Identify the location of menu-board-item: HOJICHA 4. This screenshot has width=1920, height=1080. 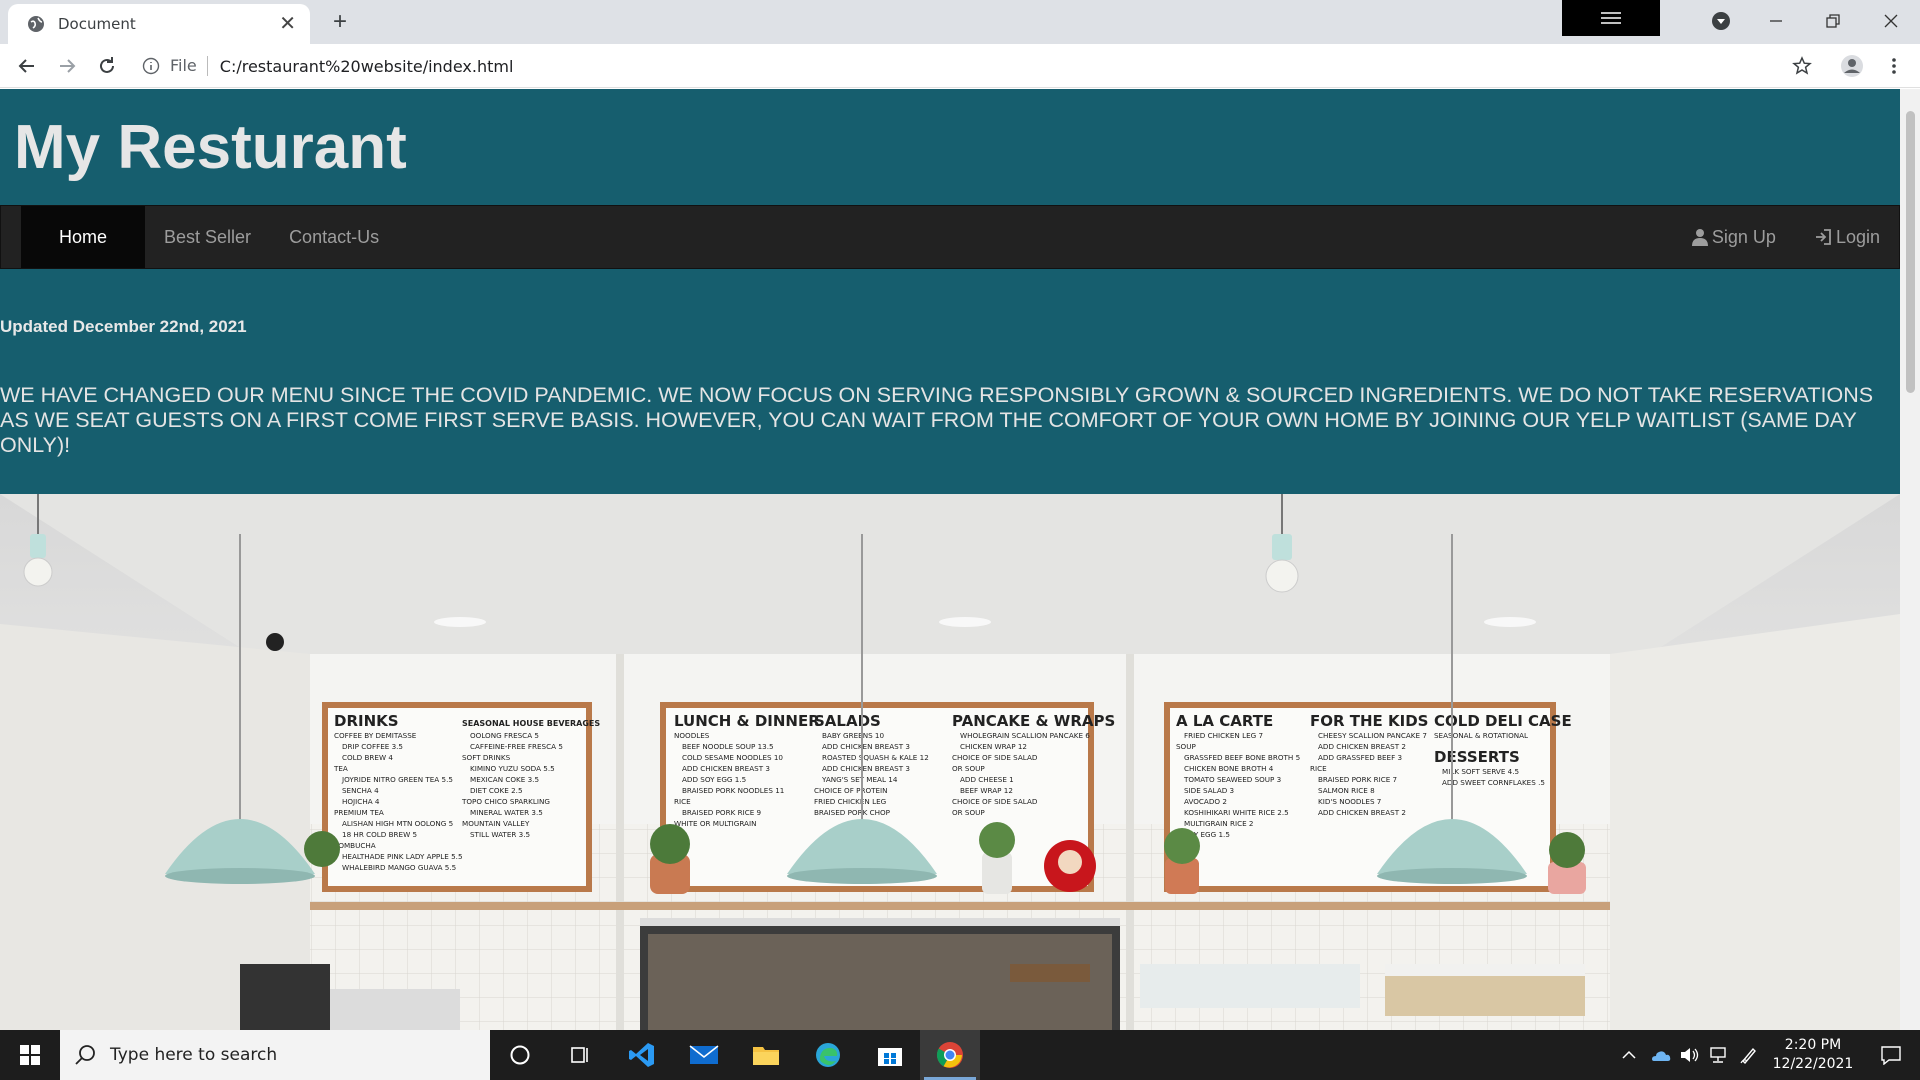
(361, 801).